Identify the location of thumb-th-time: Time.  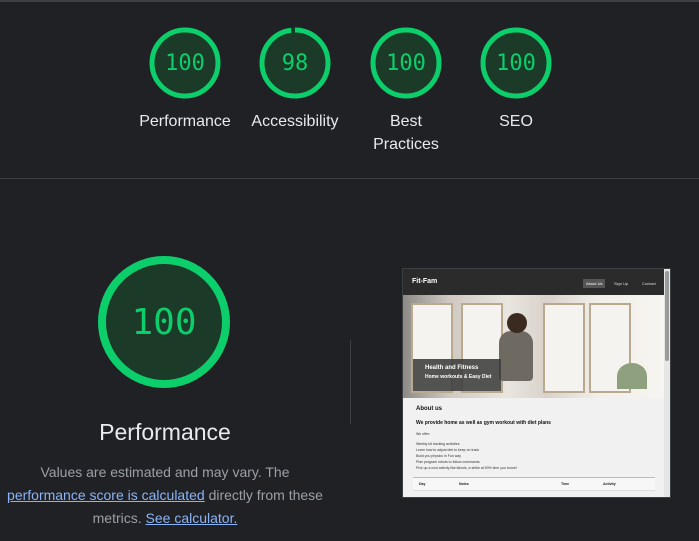
(565, 484).